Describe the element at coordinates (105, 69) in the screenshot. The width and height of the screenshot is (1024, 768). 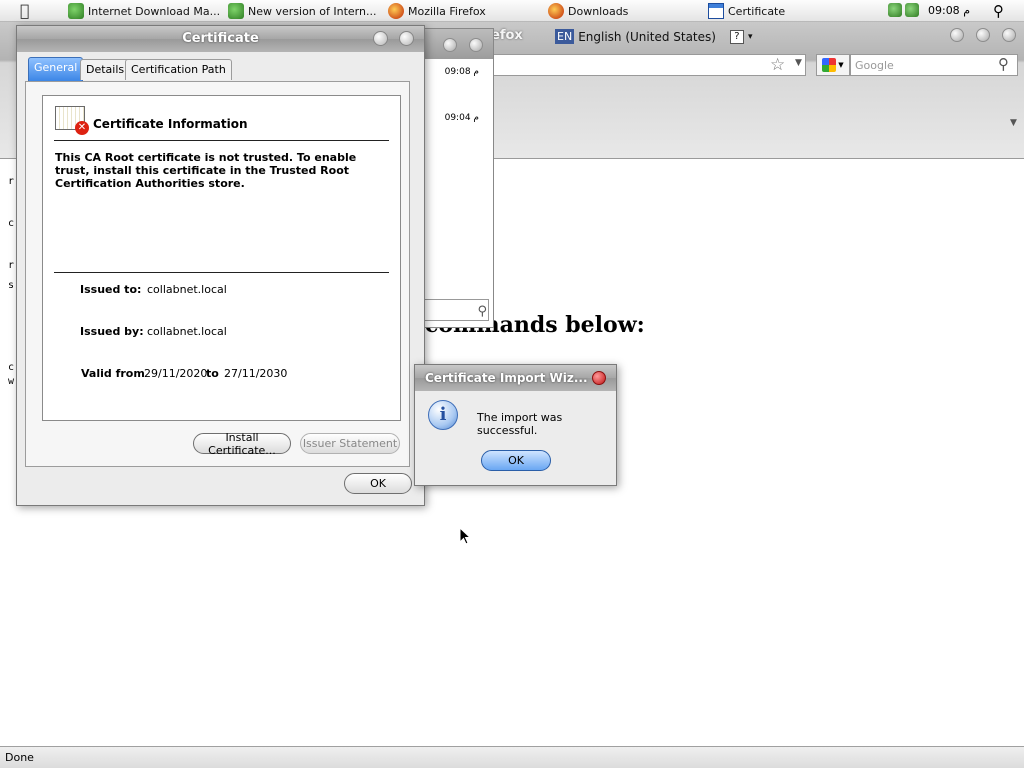
I see `tab-details: Details` at that location.